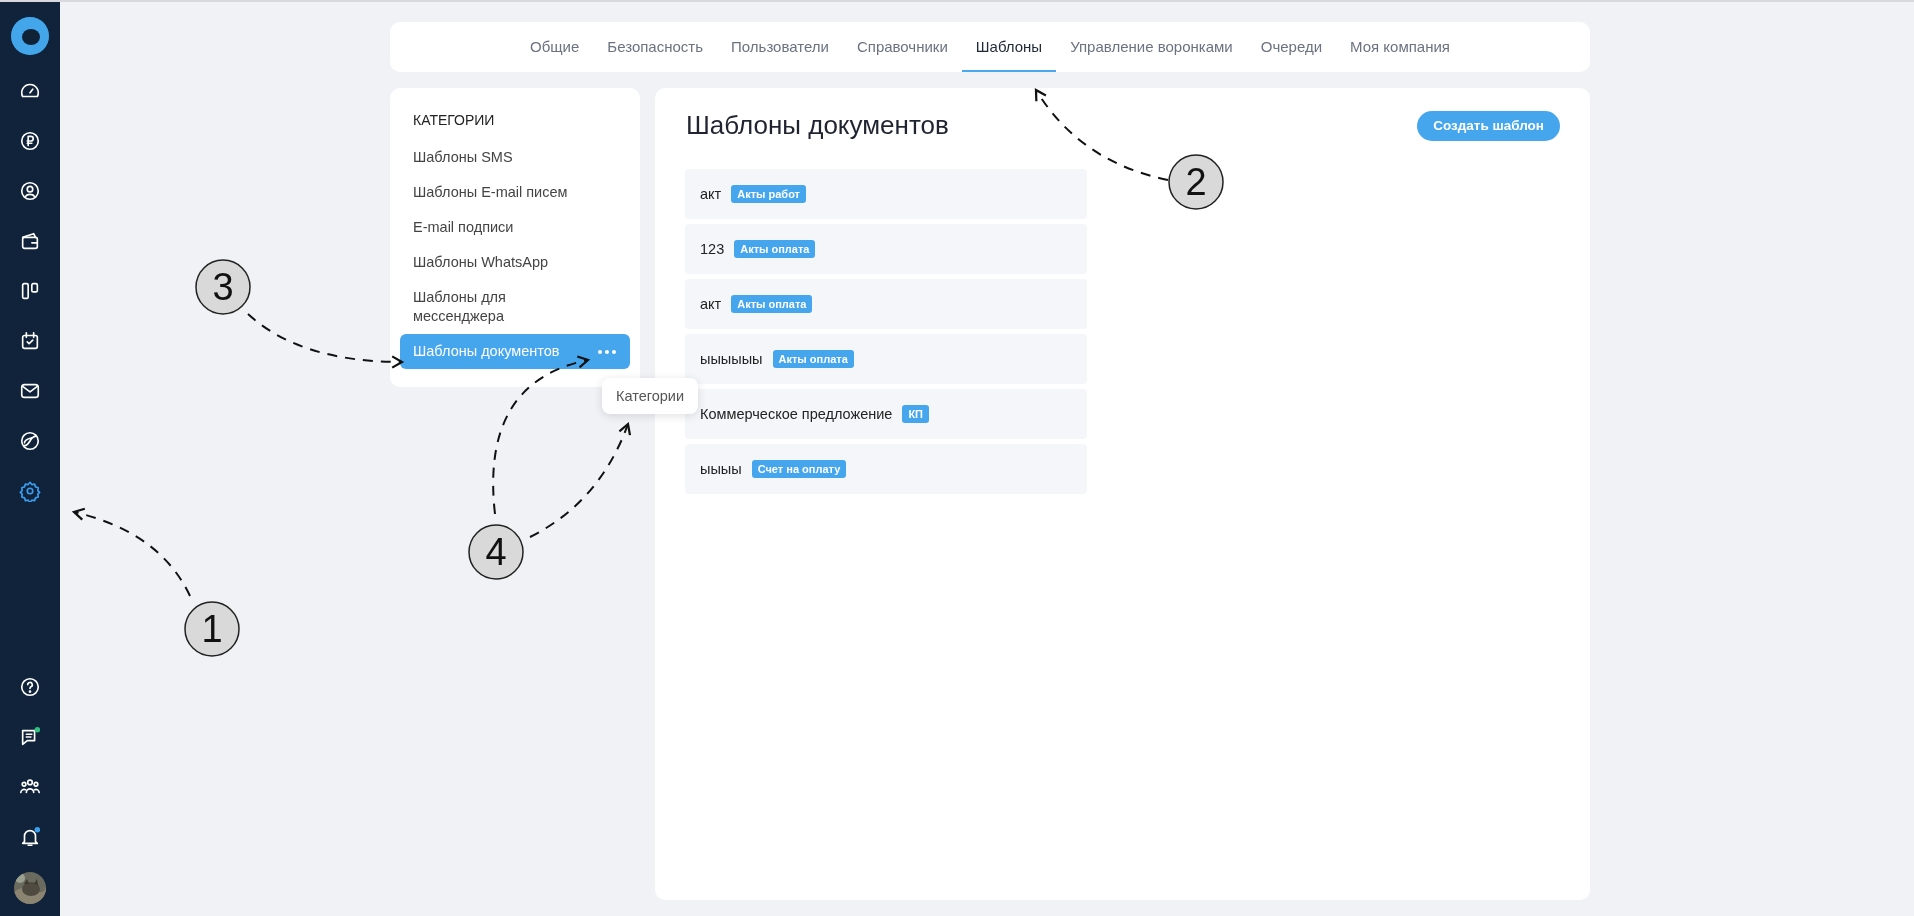 This screenshot has width=1914, height=916. What do you see at coordinates (496, 552) in the screenshot?
I see `step-marker: 4` at bounding box center [496, 552].